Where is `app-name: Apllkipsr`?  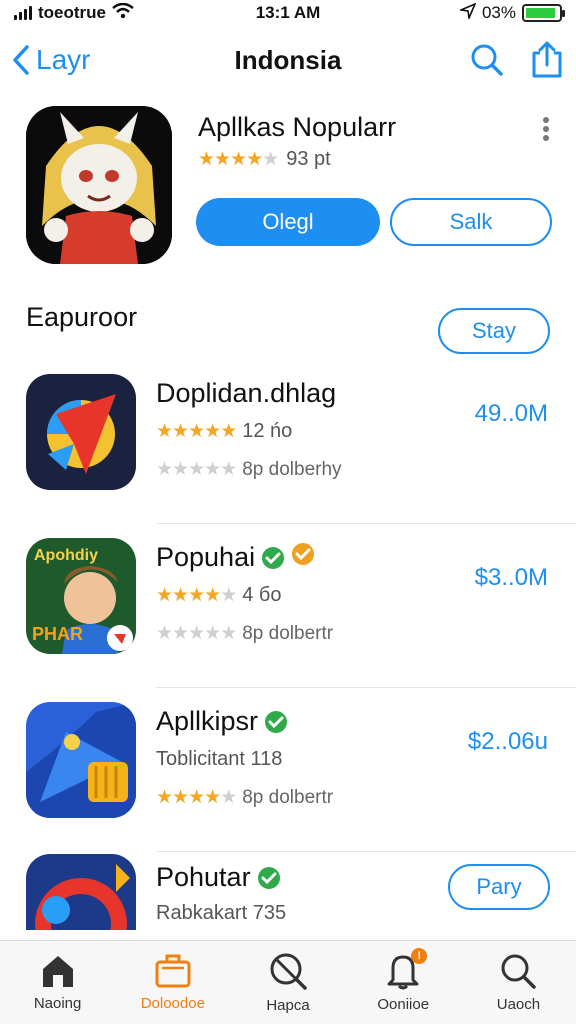
app-name: Apllkipsr is located at coordinates (207, 721).